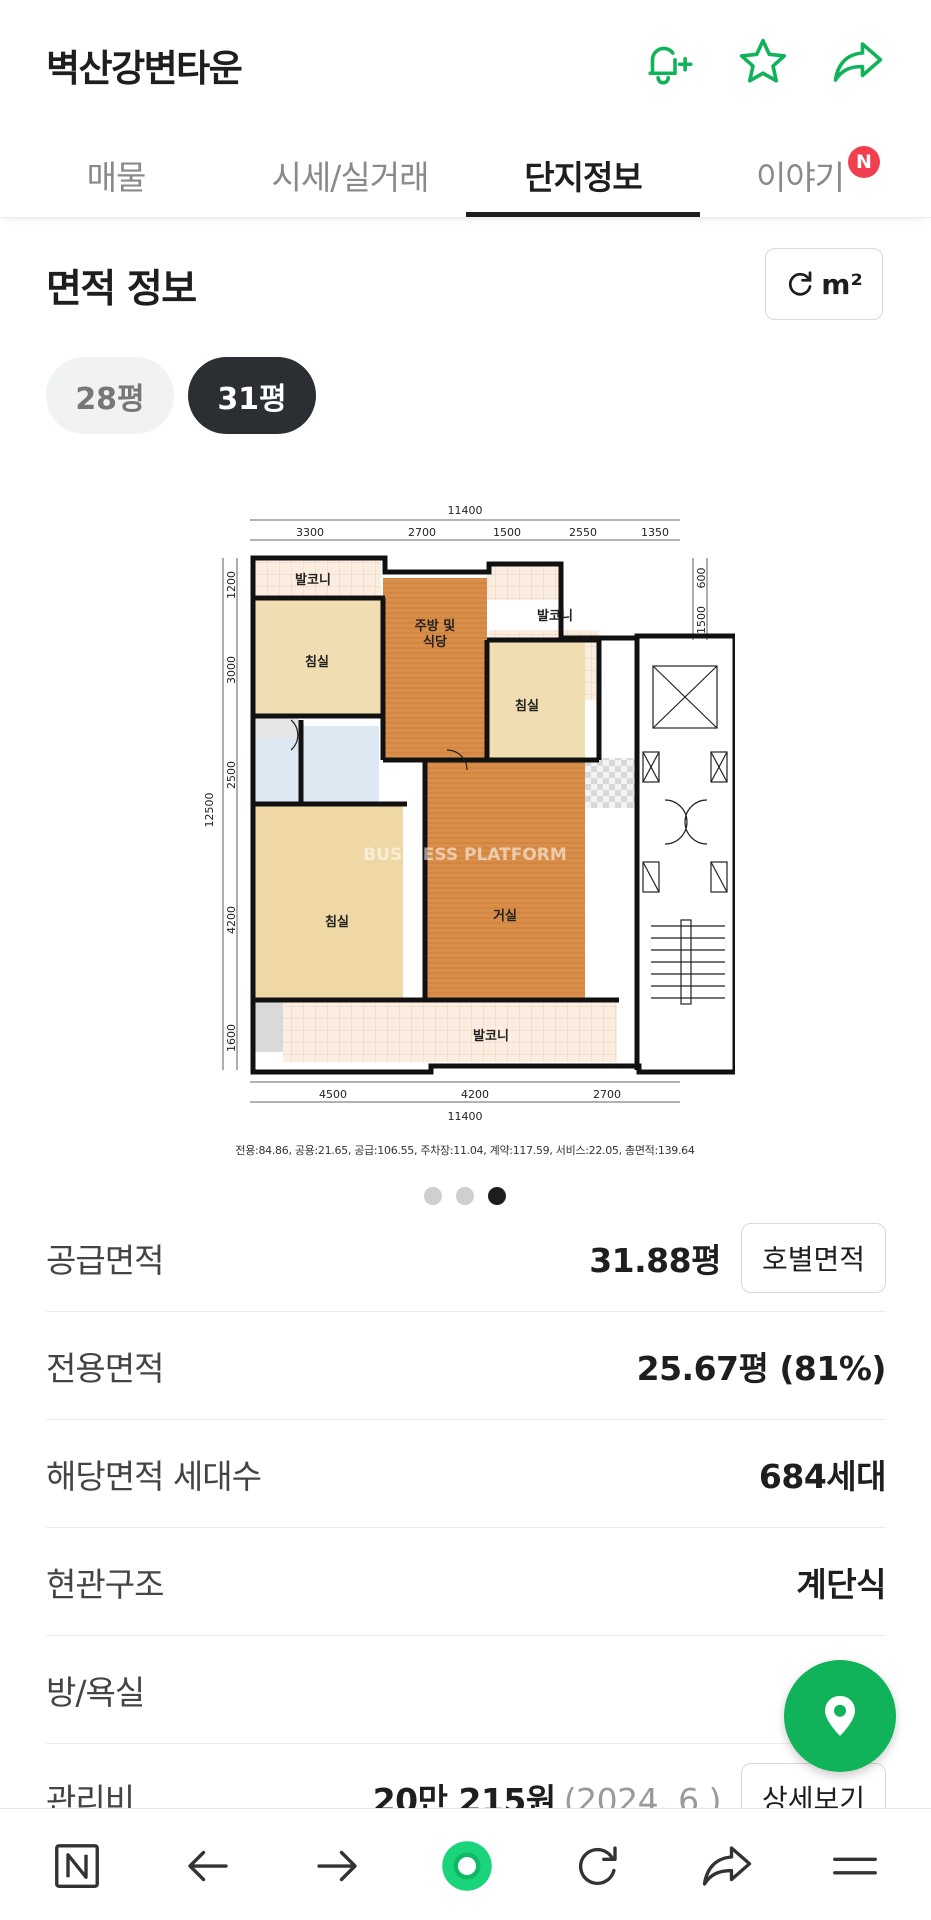 The image size is (931, 1920). I want to click on dim-top-5: 1350, so click(655, 532).